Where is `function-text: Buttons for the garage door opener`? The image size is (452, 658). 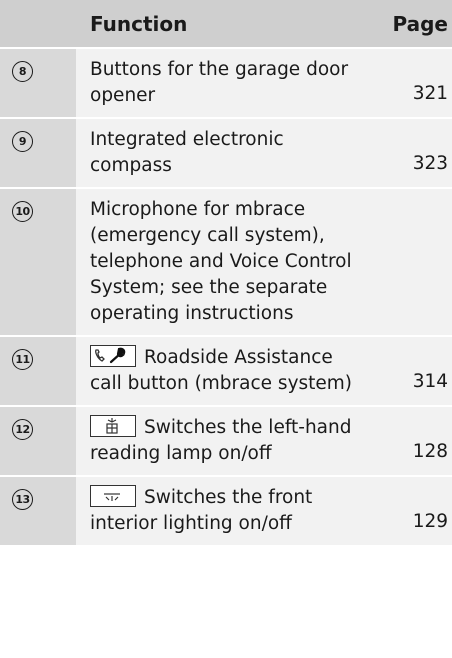 function-text: Buttons for the garage door opener is located at coordinates (219, 82).